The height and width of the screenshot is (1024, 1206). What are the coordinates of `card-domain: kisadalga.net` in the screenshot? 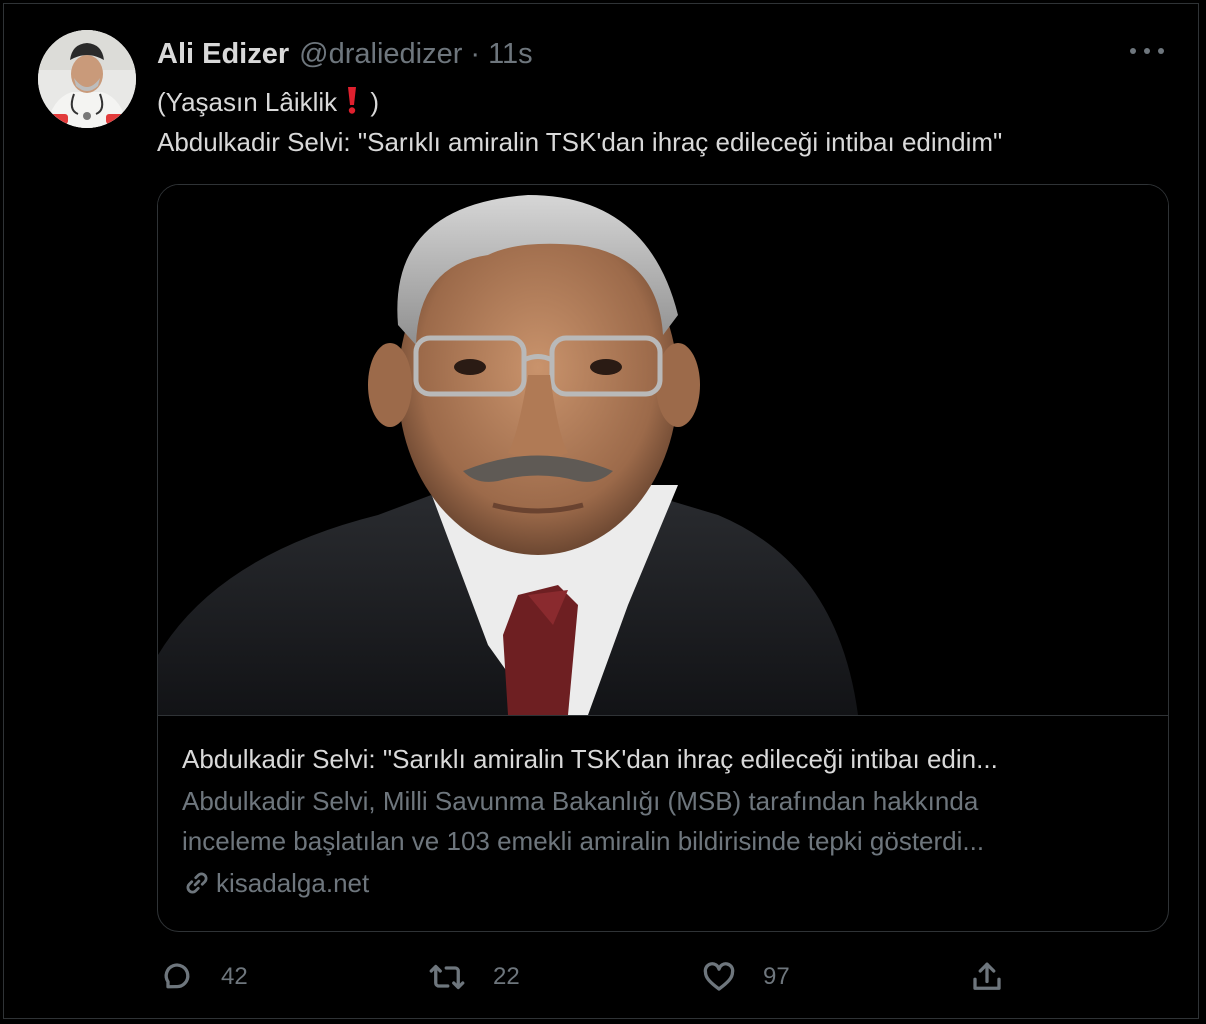 It's located at (665, 883).